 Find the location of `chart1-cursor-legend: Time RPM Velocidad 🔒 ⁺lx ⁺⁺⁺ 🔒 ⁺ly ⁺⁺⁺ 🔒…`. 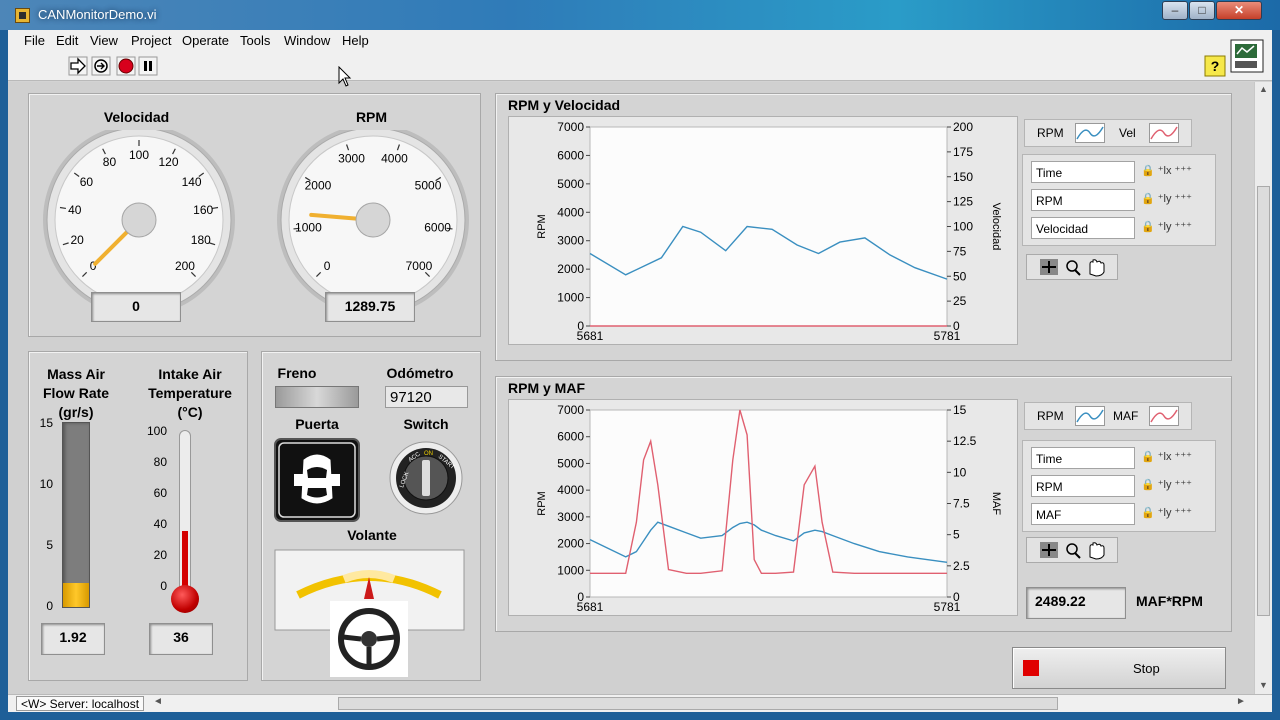

chart1-cursor-legend: Time RPM Velocidad 🔒 ⁺lx ⁺⁺⁺ 🔒 ⁺ly ⁺⁺⁺ 🔒… is located at coordinates (1119, 200).